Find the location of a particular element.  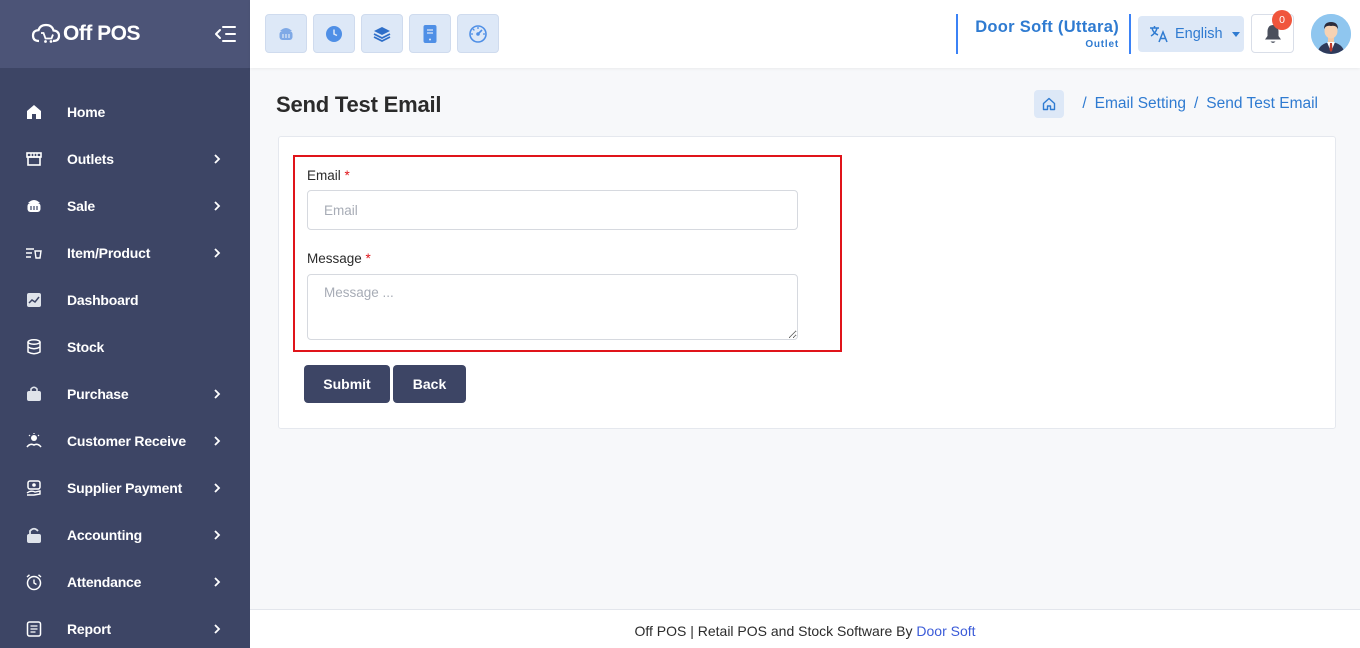

email-label-text: Email is located at coordinates (324, 175).